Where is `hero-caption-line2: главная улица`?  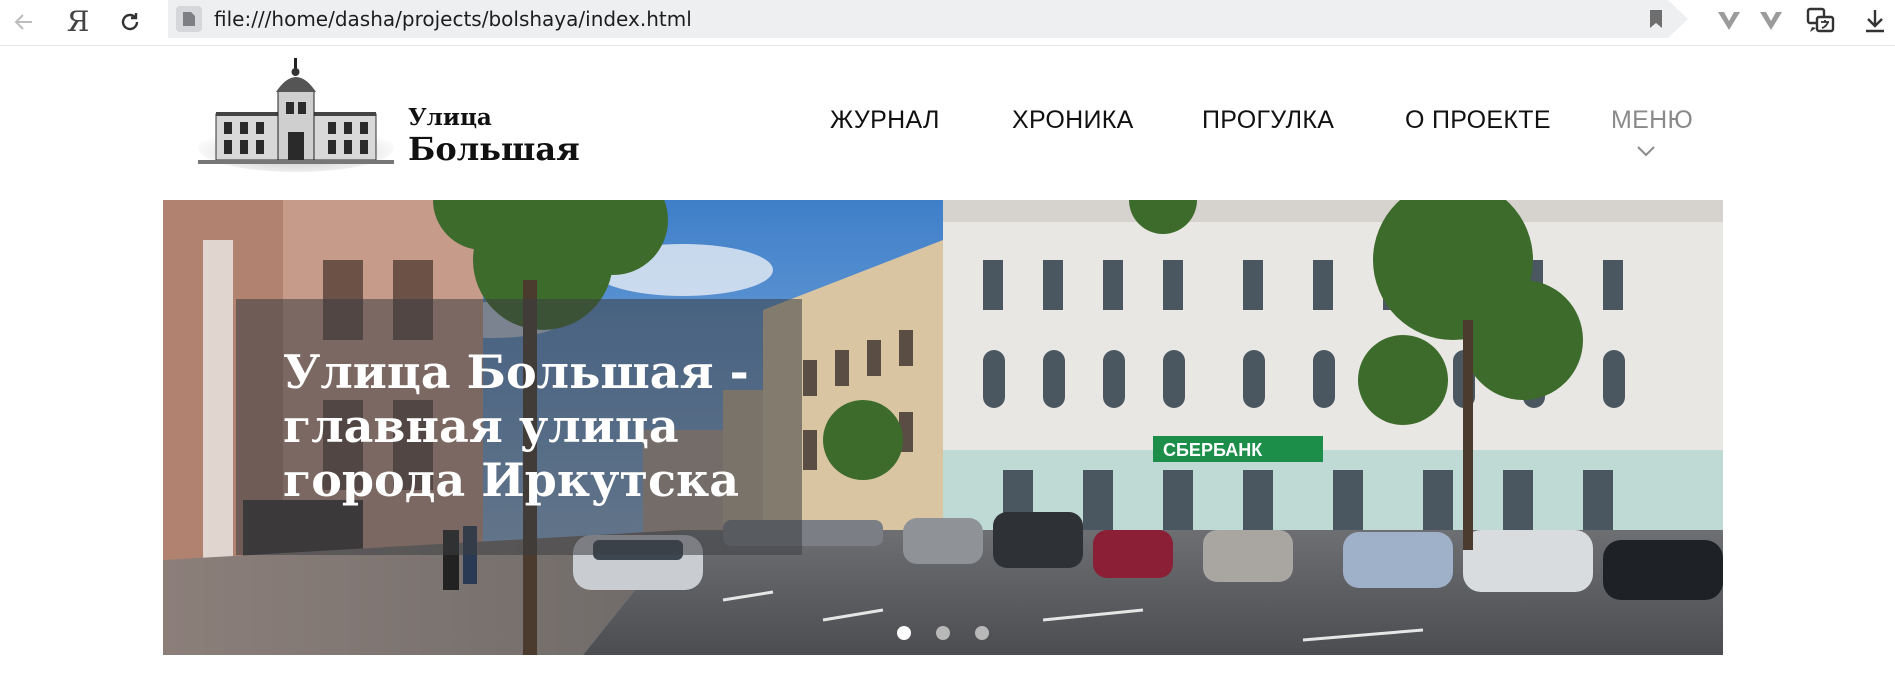 hero-caption-line2: главная улица is located at coordinates (481, 426).